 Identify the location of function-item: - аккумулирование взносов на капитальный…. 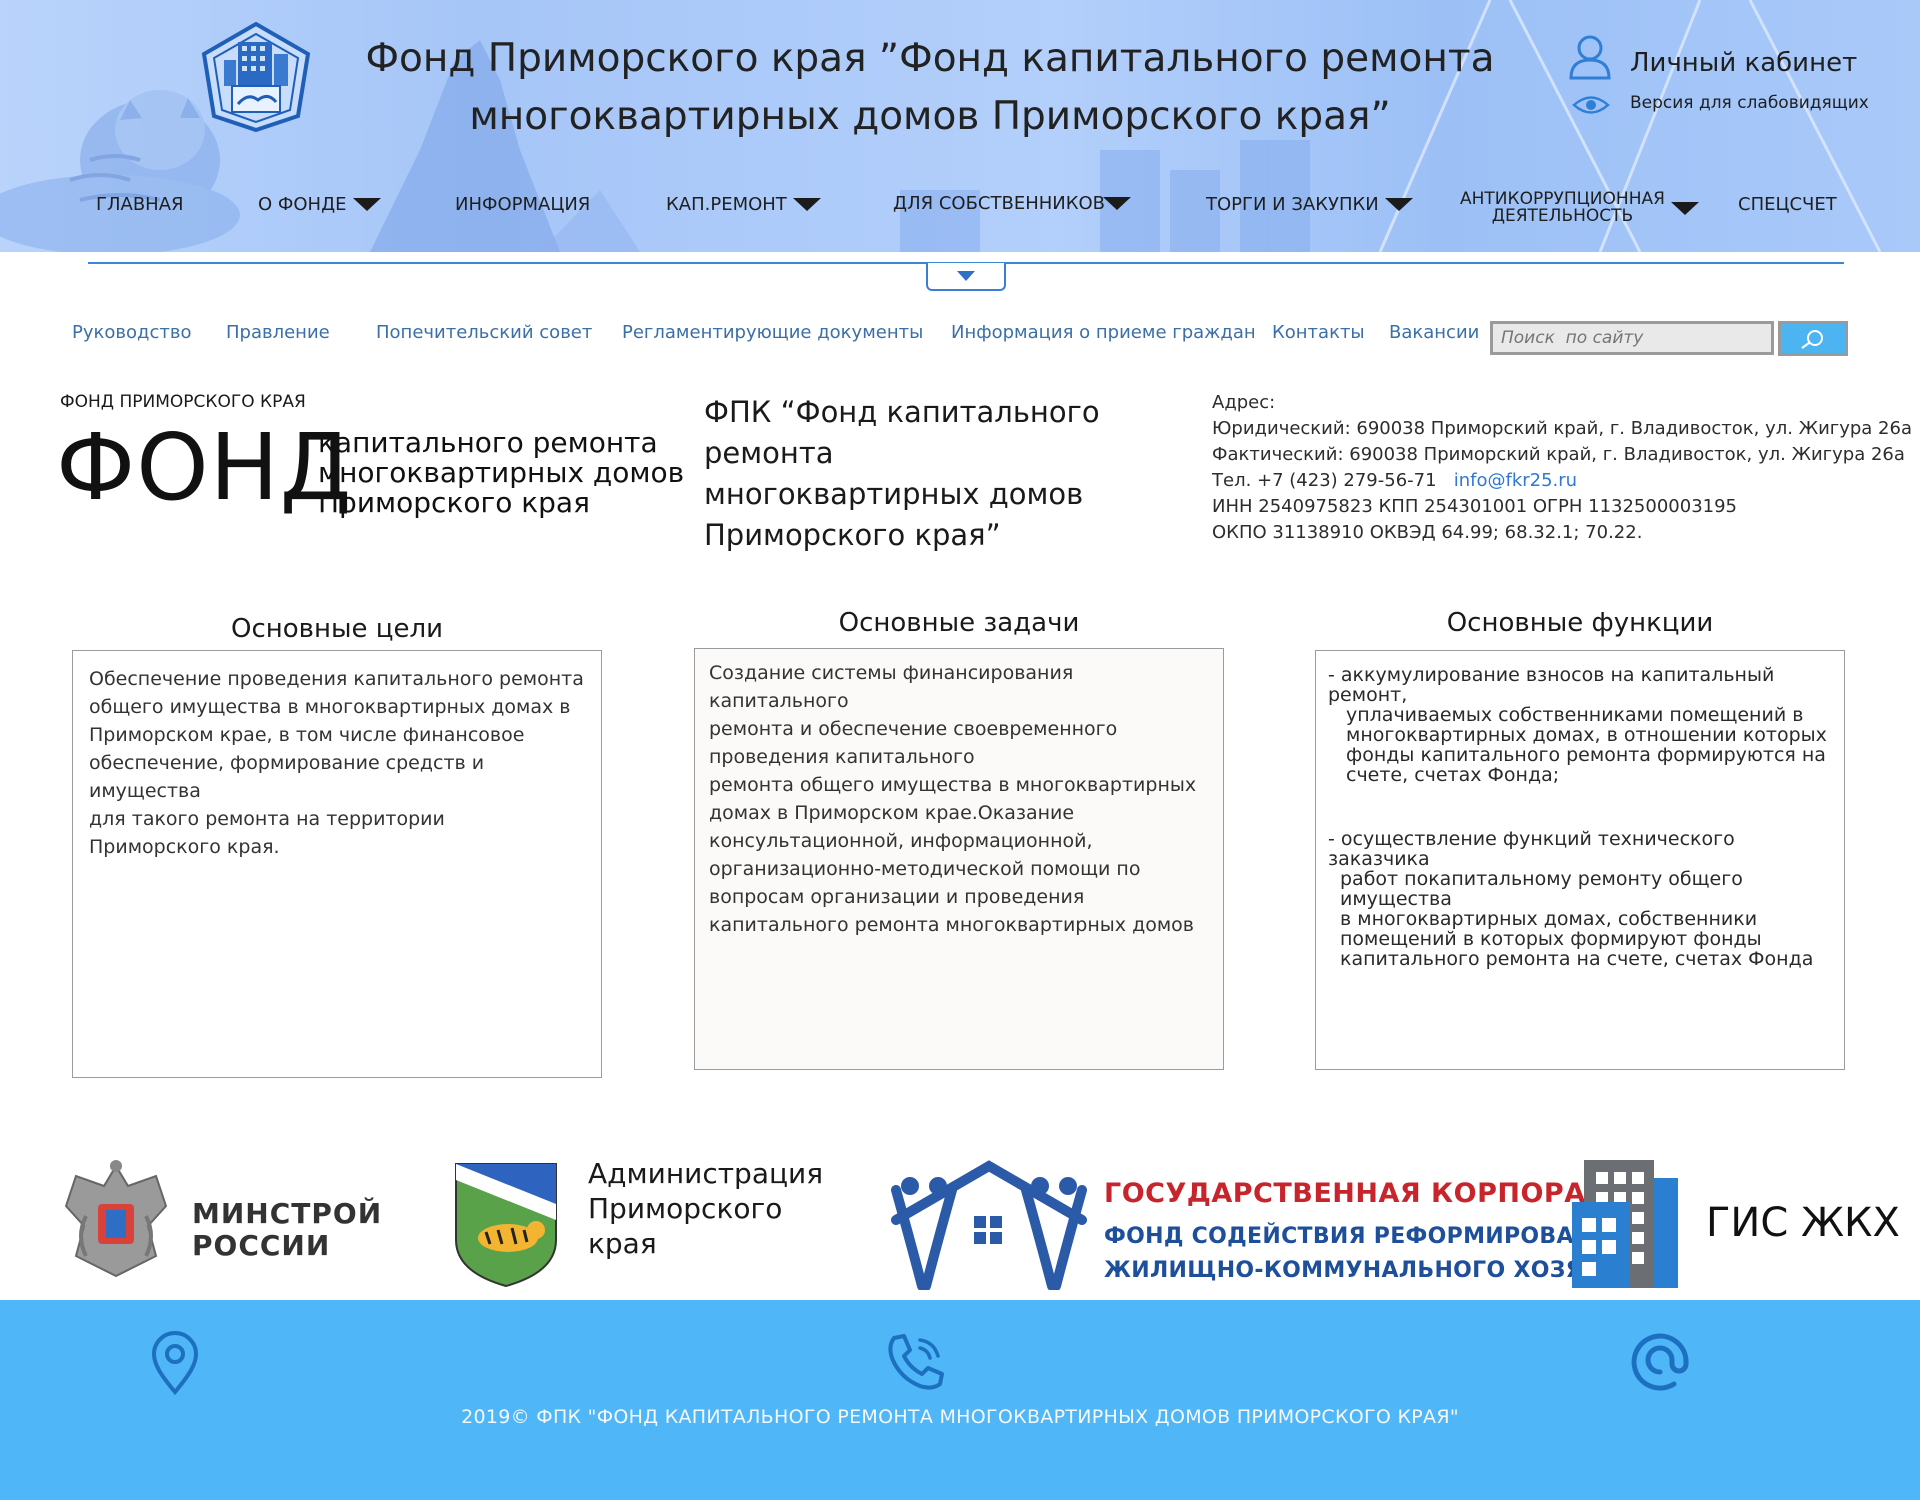
(1580, 725).